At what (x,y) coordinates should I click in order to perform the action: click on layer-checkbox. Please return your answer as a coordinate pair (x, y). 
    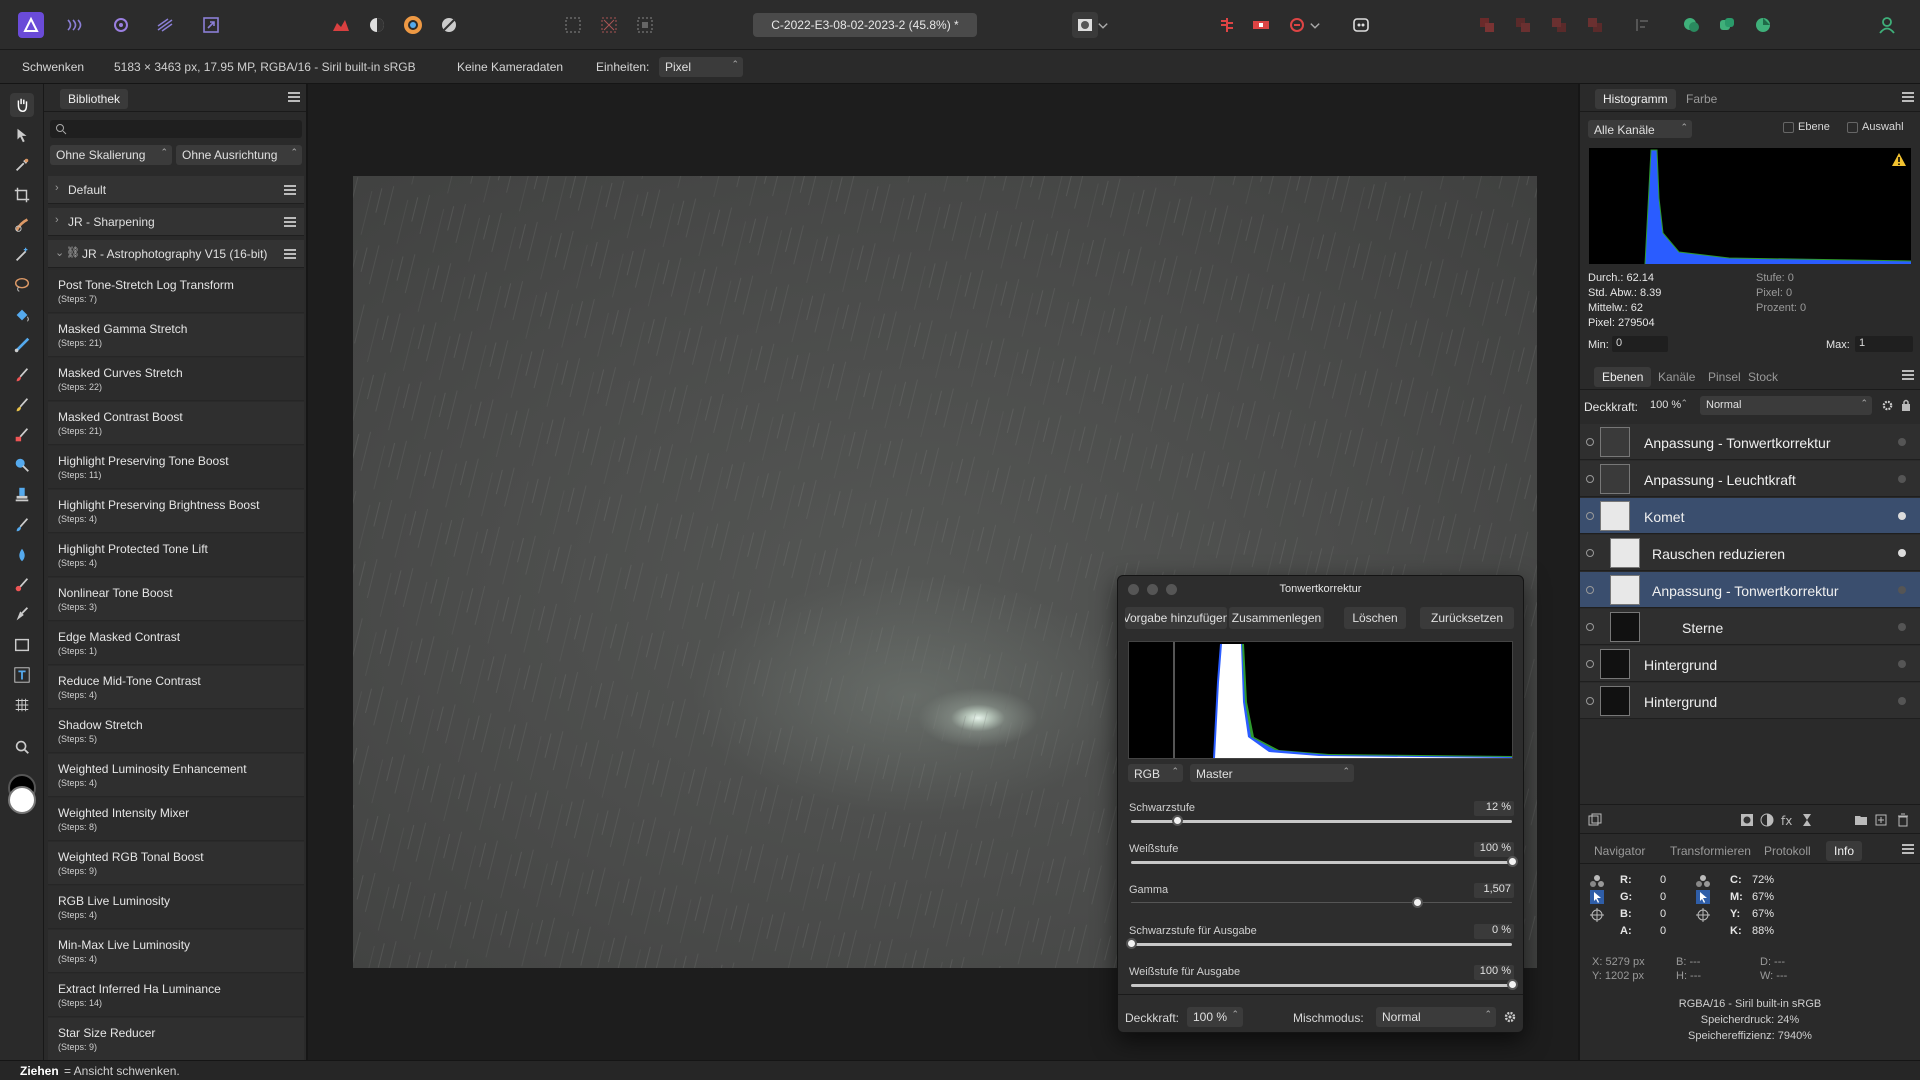
    Looking at the image, I should click on (1788, 127).